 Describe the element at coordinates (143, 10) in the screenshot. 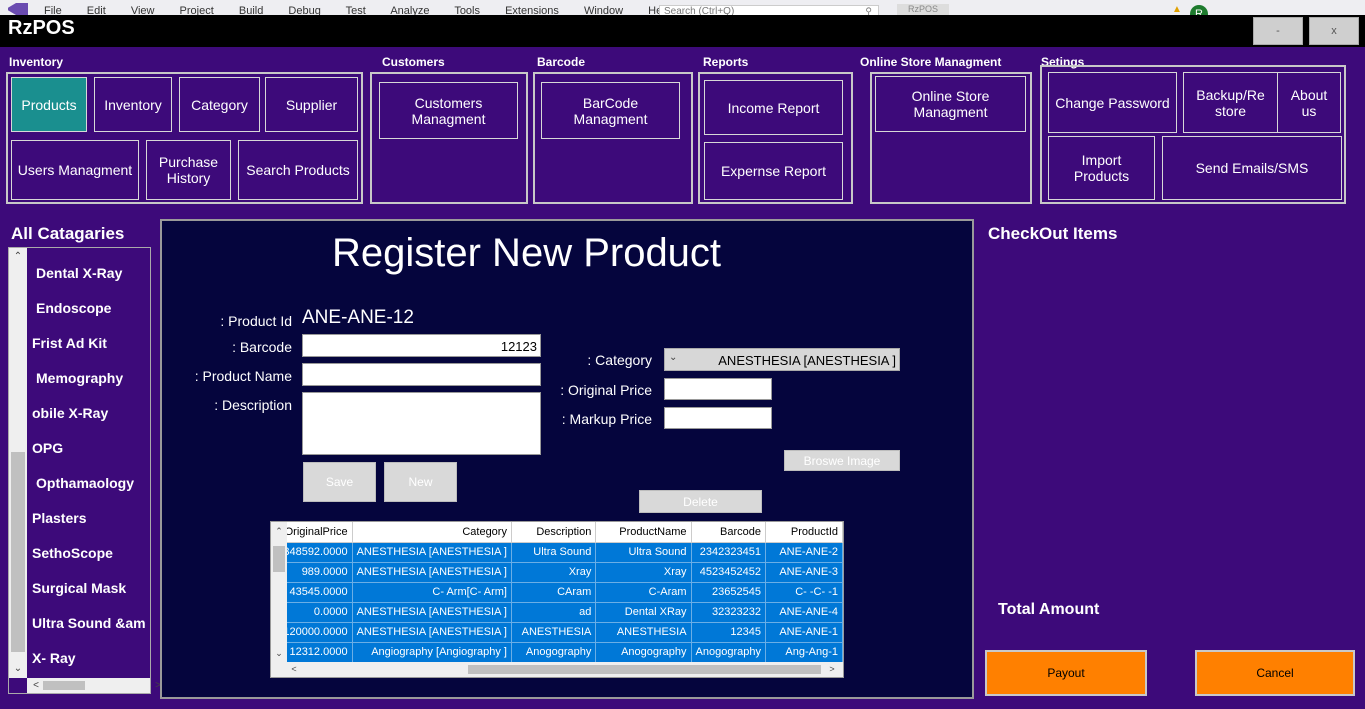

I see `ide-menu-view: View` at that location.